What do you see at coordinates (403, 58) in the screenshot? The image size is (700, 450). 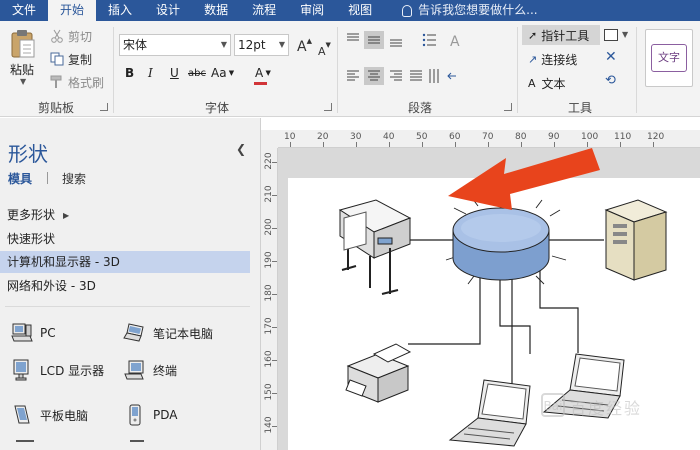 I see `paragraph-buttons: A` at bounding box center [403, 58].